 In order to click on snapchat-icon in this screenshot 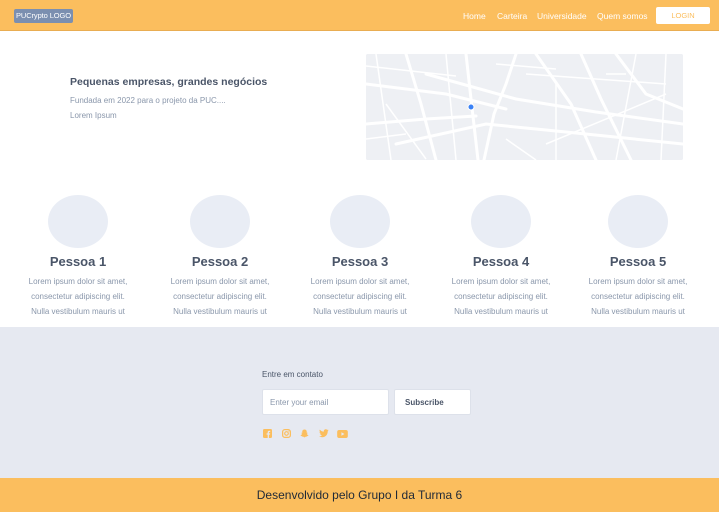, I will do `click(304, 433)`.